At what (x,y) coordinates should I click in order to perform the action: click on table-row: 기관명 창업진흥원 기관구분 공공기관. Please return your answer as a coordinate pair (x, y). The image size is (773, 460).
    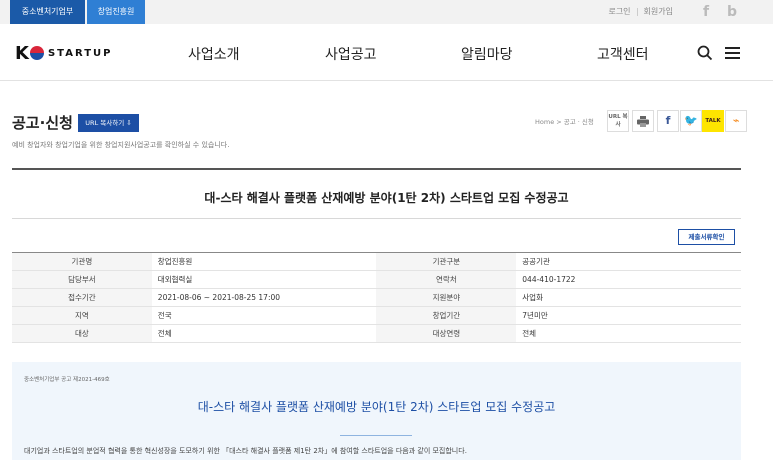
    Looking at the image, I should click on (376, 261).